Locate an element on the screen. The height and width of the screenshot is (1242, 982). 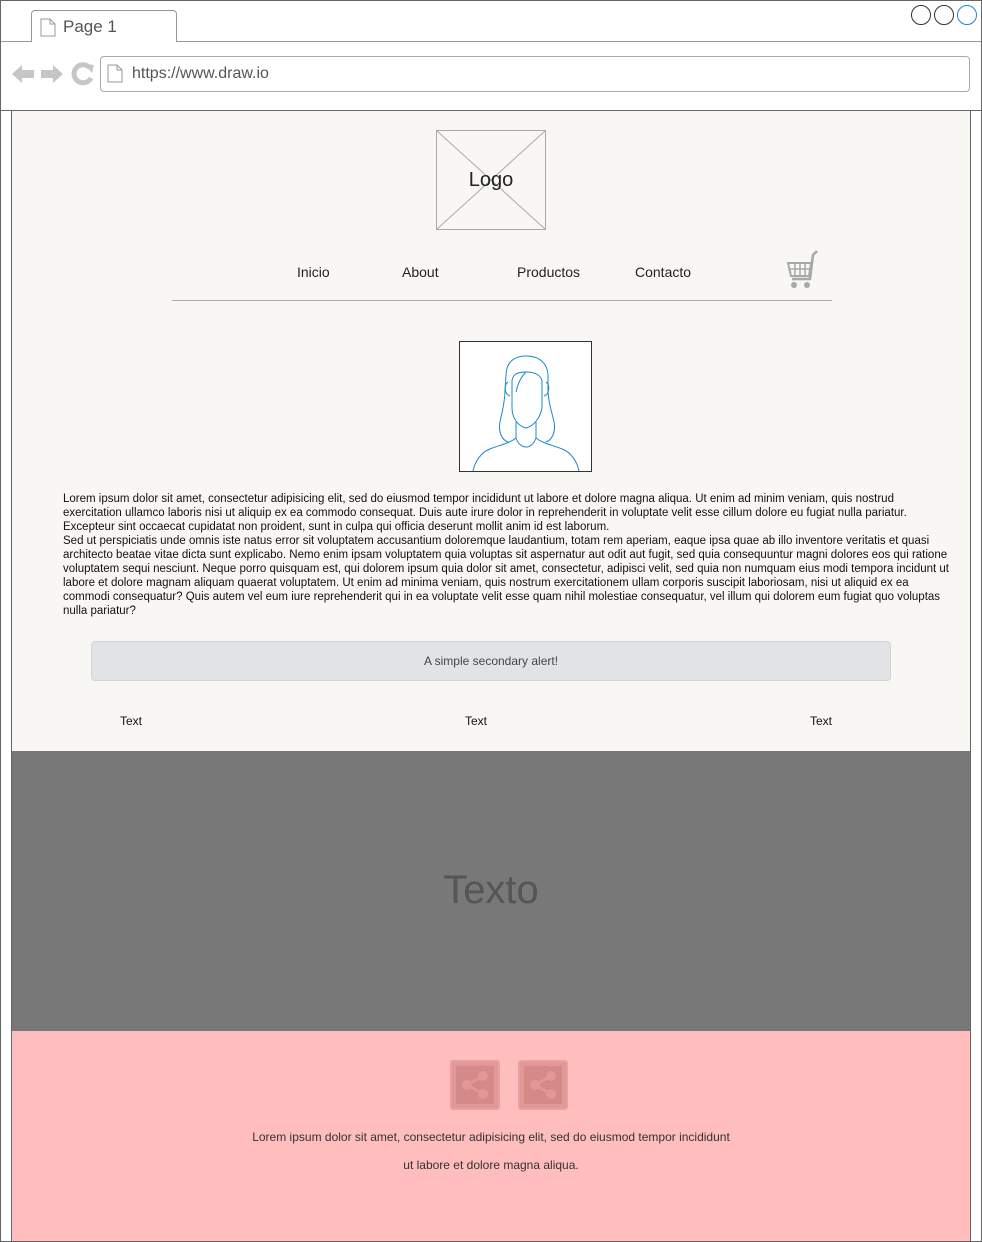
back-arrow-icon is located at coordinates (23, 74).